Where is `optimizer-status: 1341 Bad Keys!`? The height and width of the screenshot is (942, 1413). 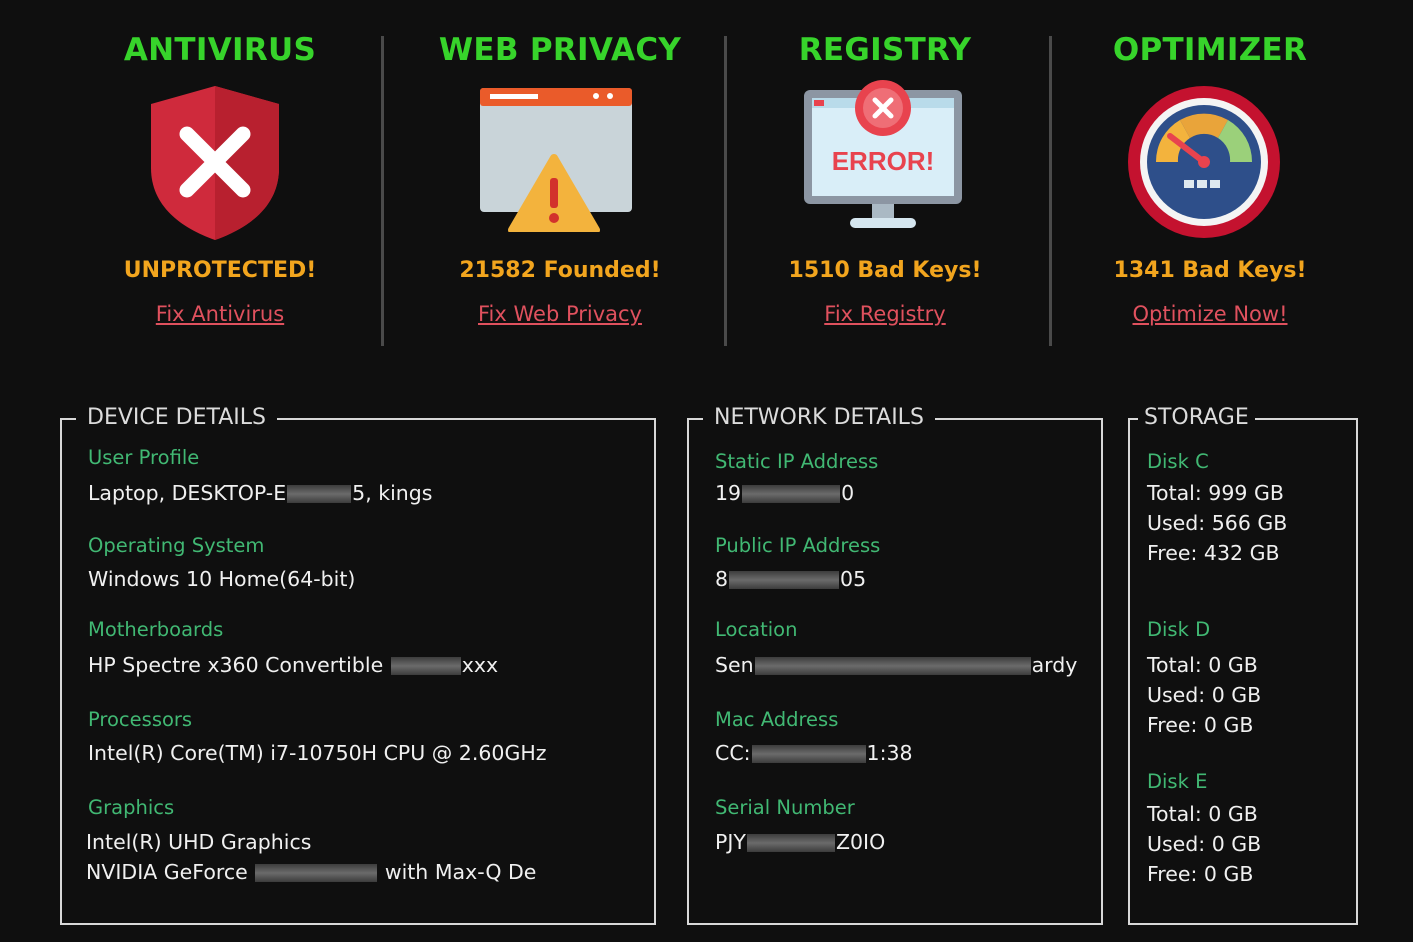 optimizer-status: 1341 Bad Keys! is located at coordinates (1210, 270).